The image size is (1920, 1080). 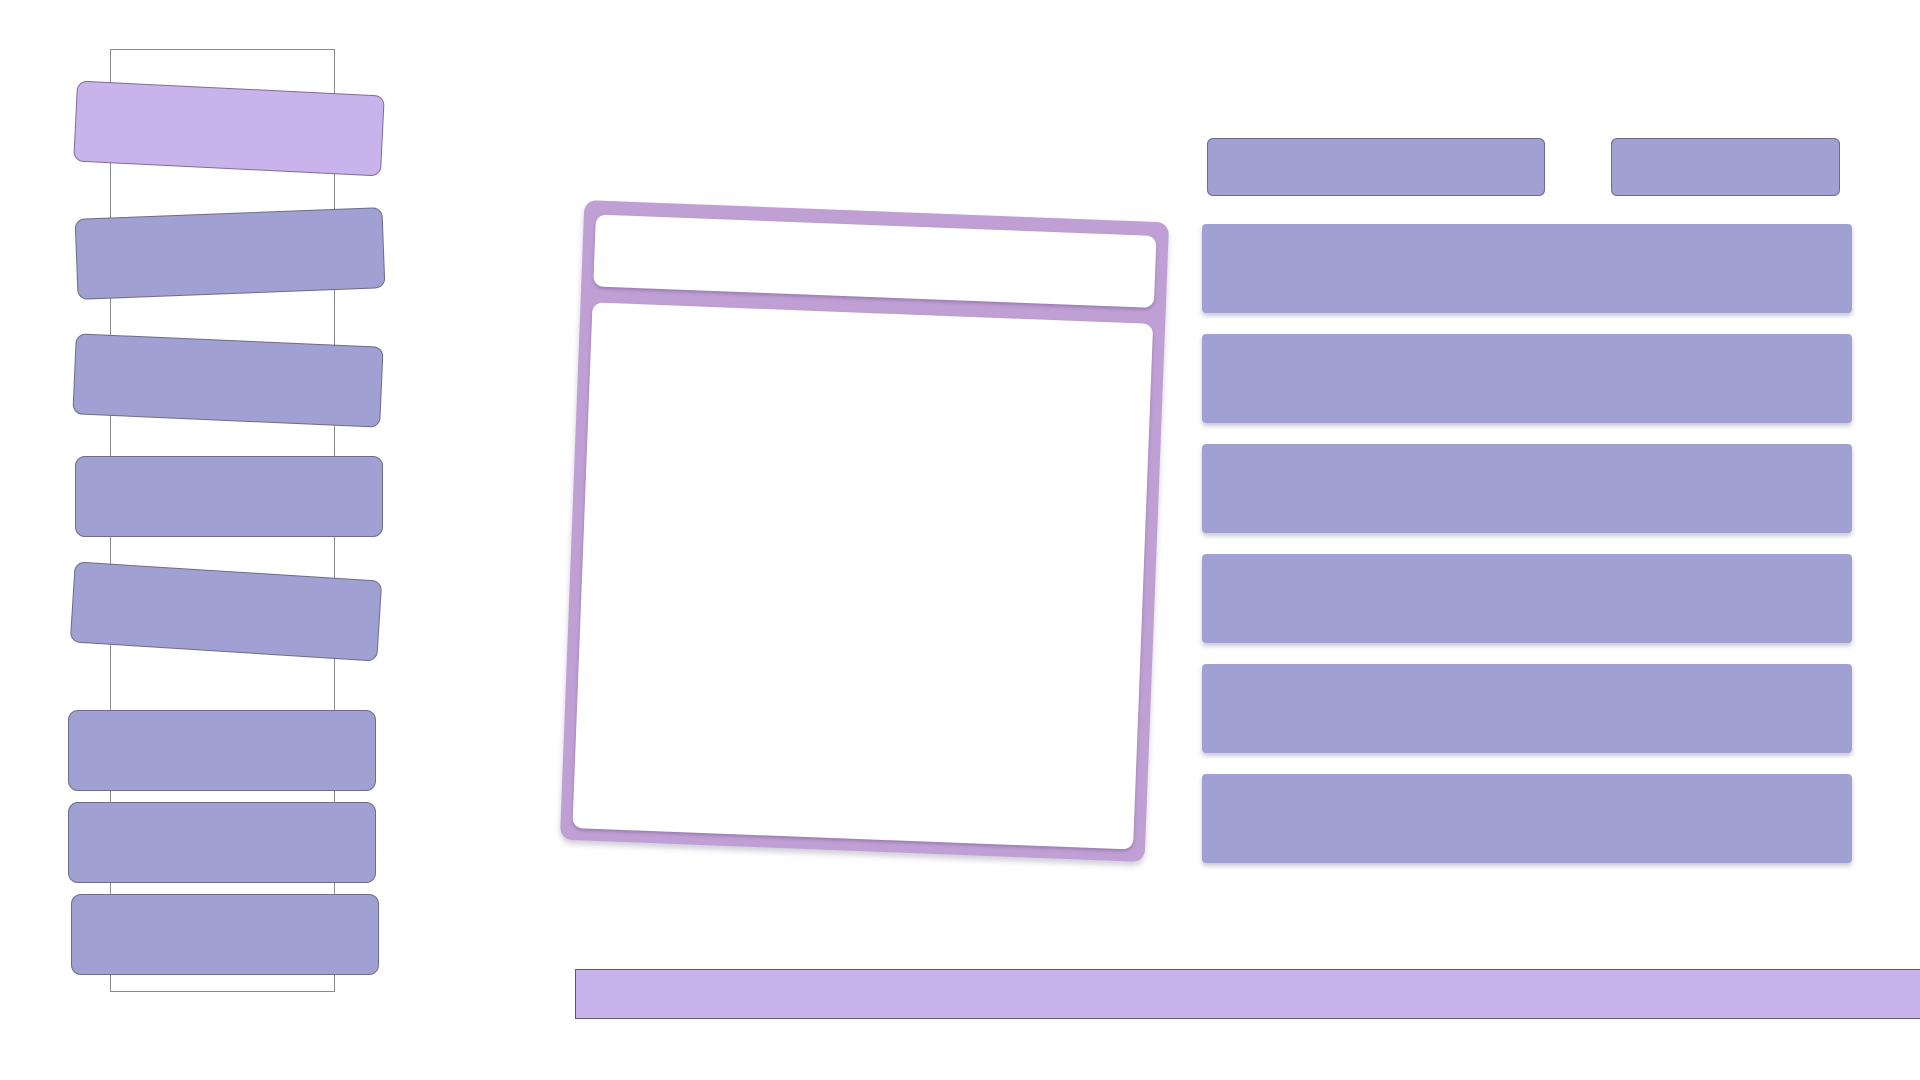 What do you see at coordinates (1247, 994) in the screenshot?
I see `bottom-bar` at bounding box center [1247, 994].